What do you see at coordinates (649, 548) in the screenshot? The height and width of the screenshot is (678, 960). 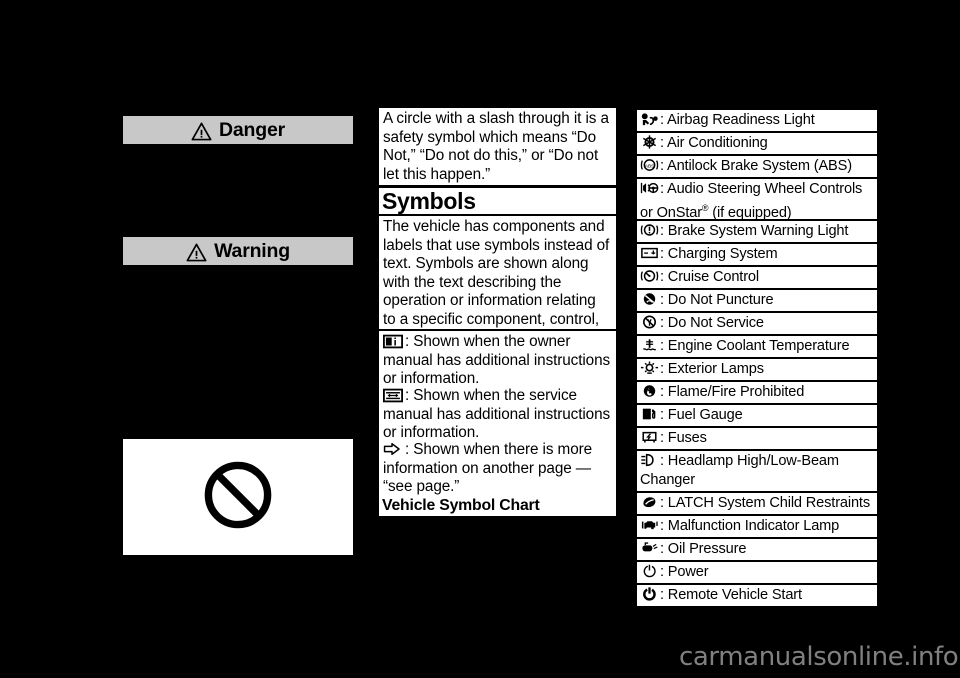 I see `oil-pressure-icon` at bounding box center [649, 548].